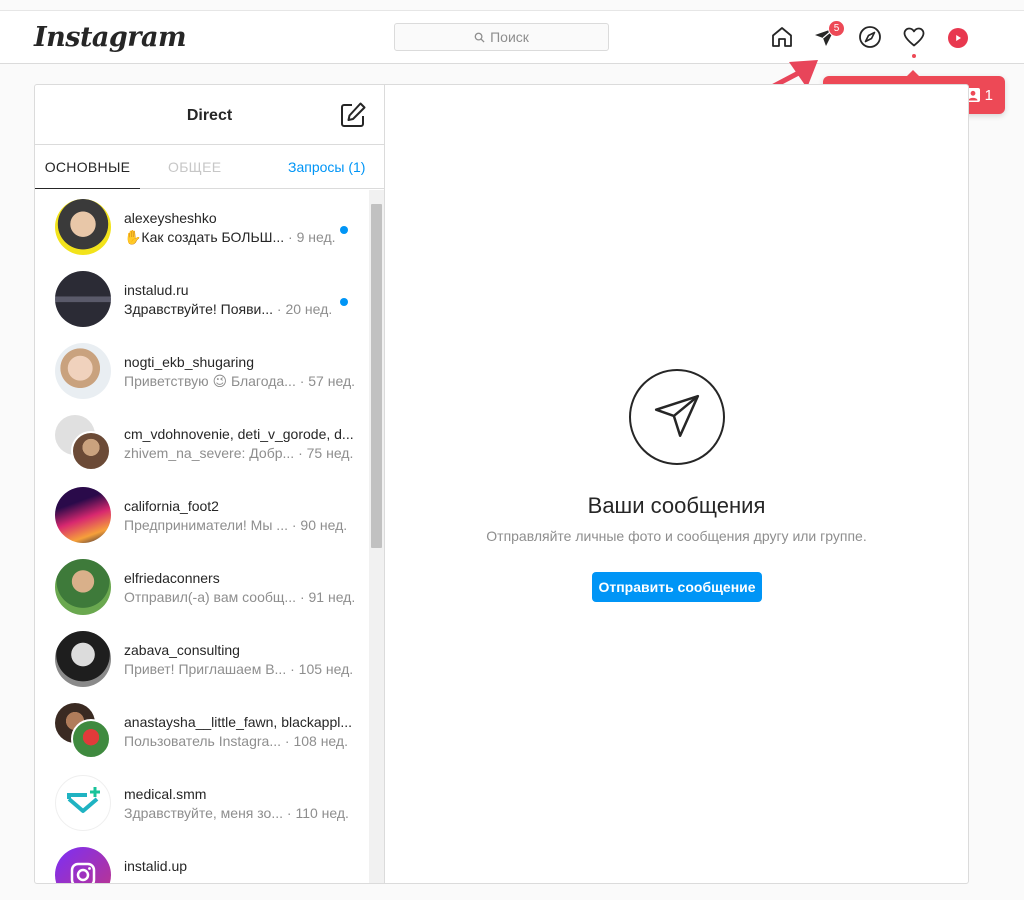  What do you see at coordinates (110, 37) in the screenshot?
I see `instagram-logo: Instagram` at bounding box center [110, 37].